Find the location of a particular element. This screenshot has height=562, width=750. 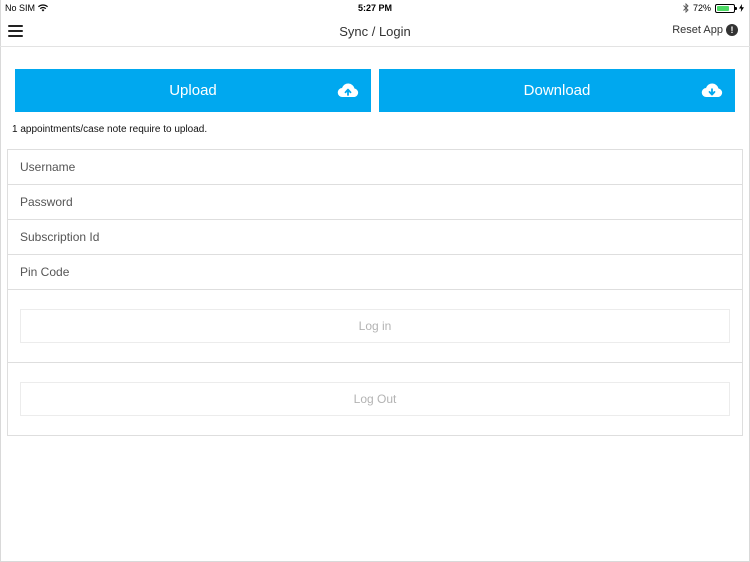

username-row is located at coordinates (375, 167).